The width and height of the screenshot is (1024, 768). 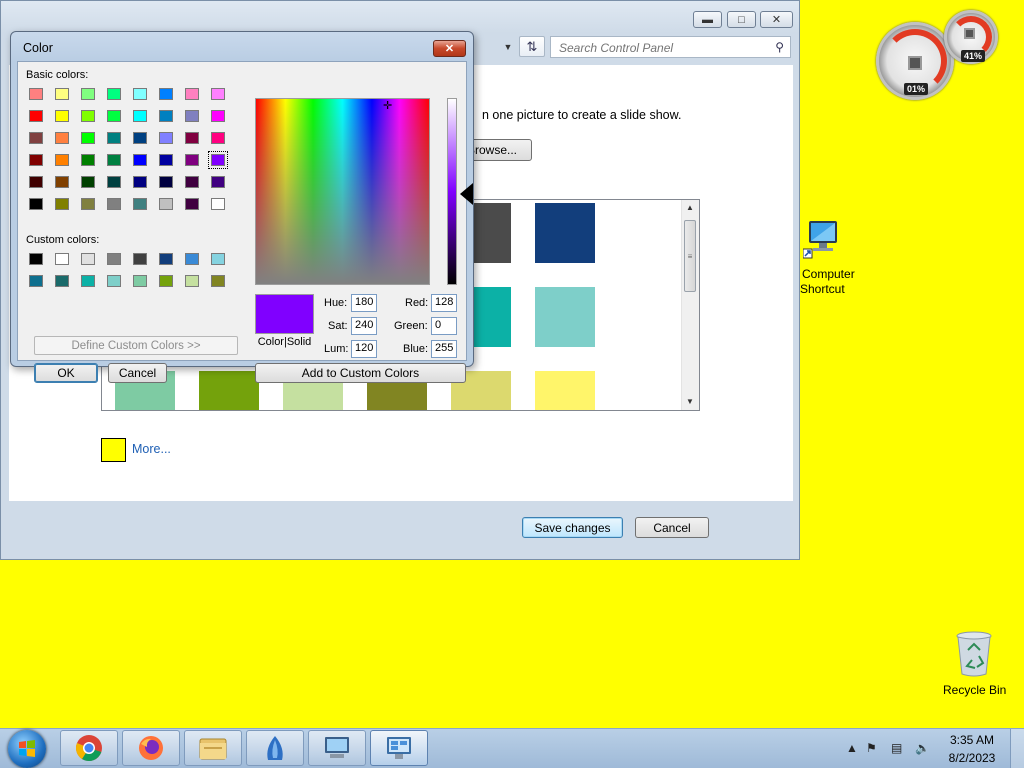 I want to click on taskbar-app, so click(x=275, y=748).